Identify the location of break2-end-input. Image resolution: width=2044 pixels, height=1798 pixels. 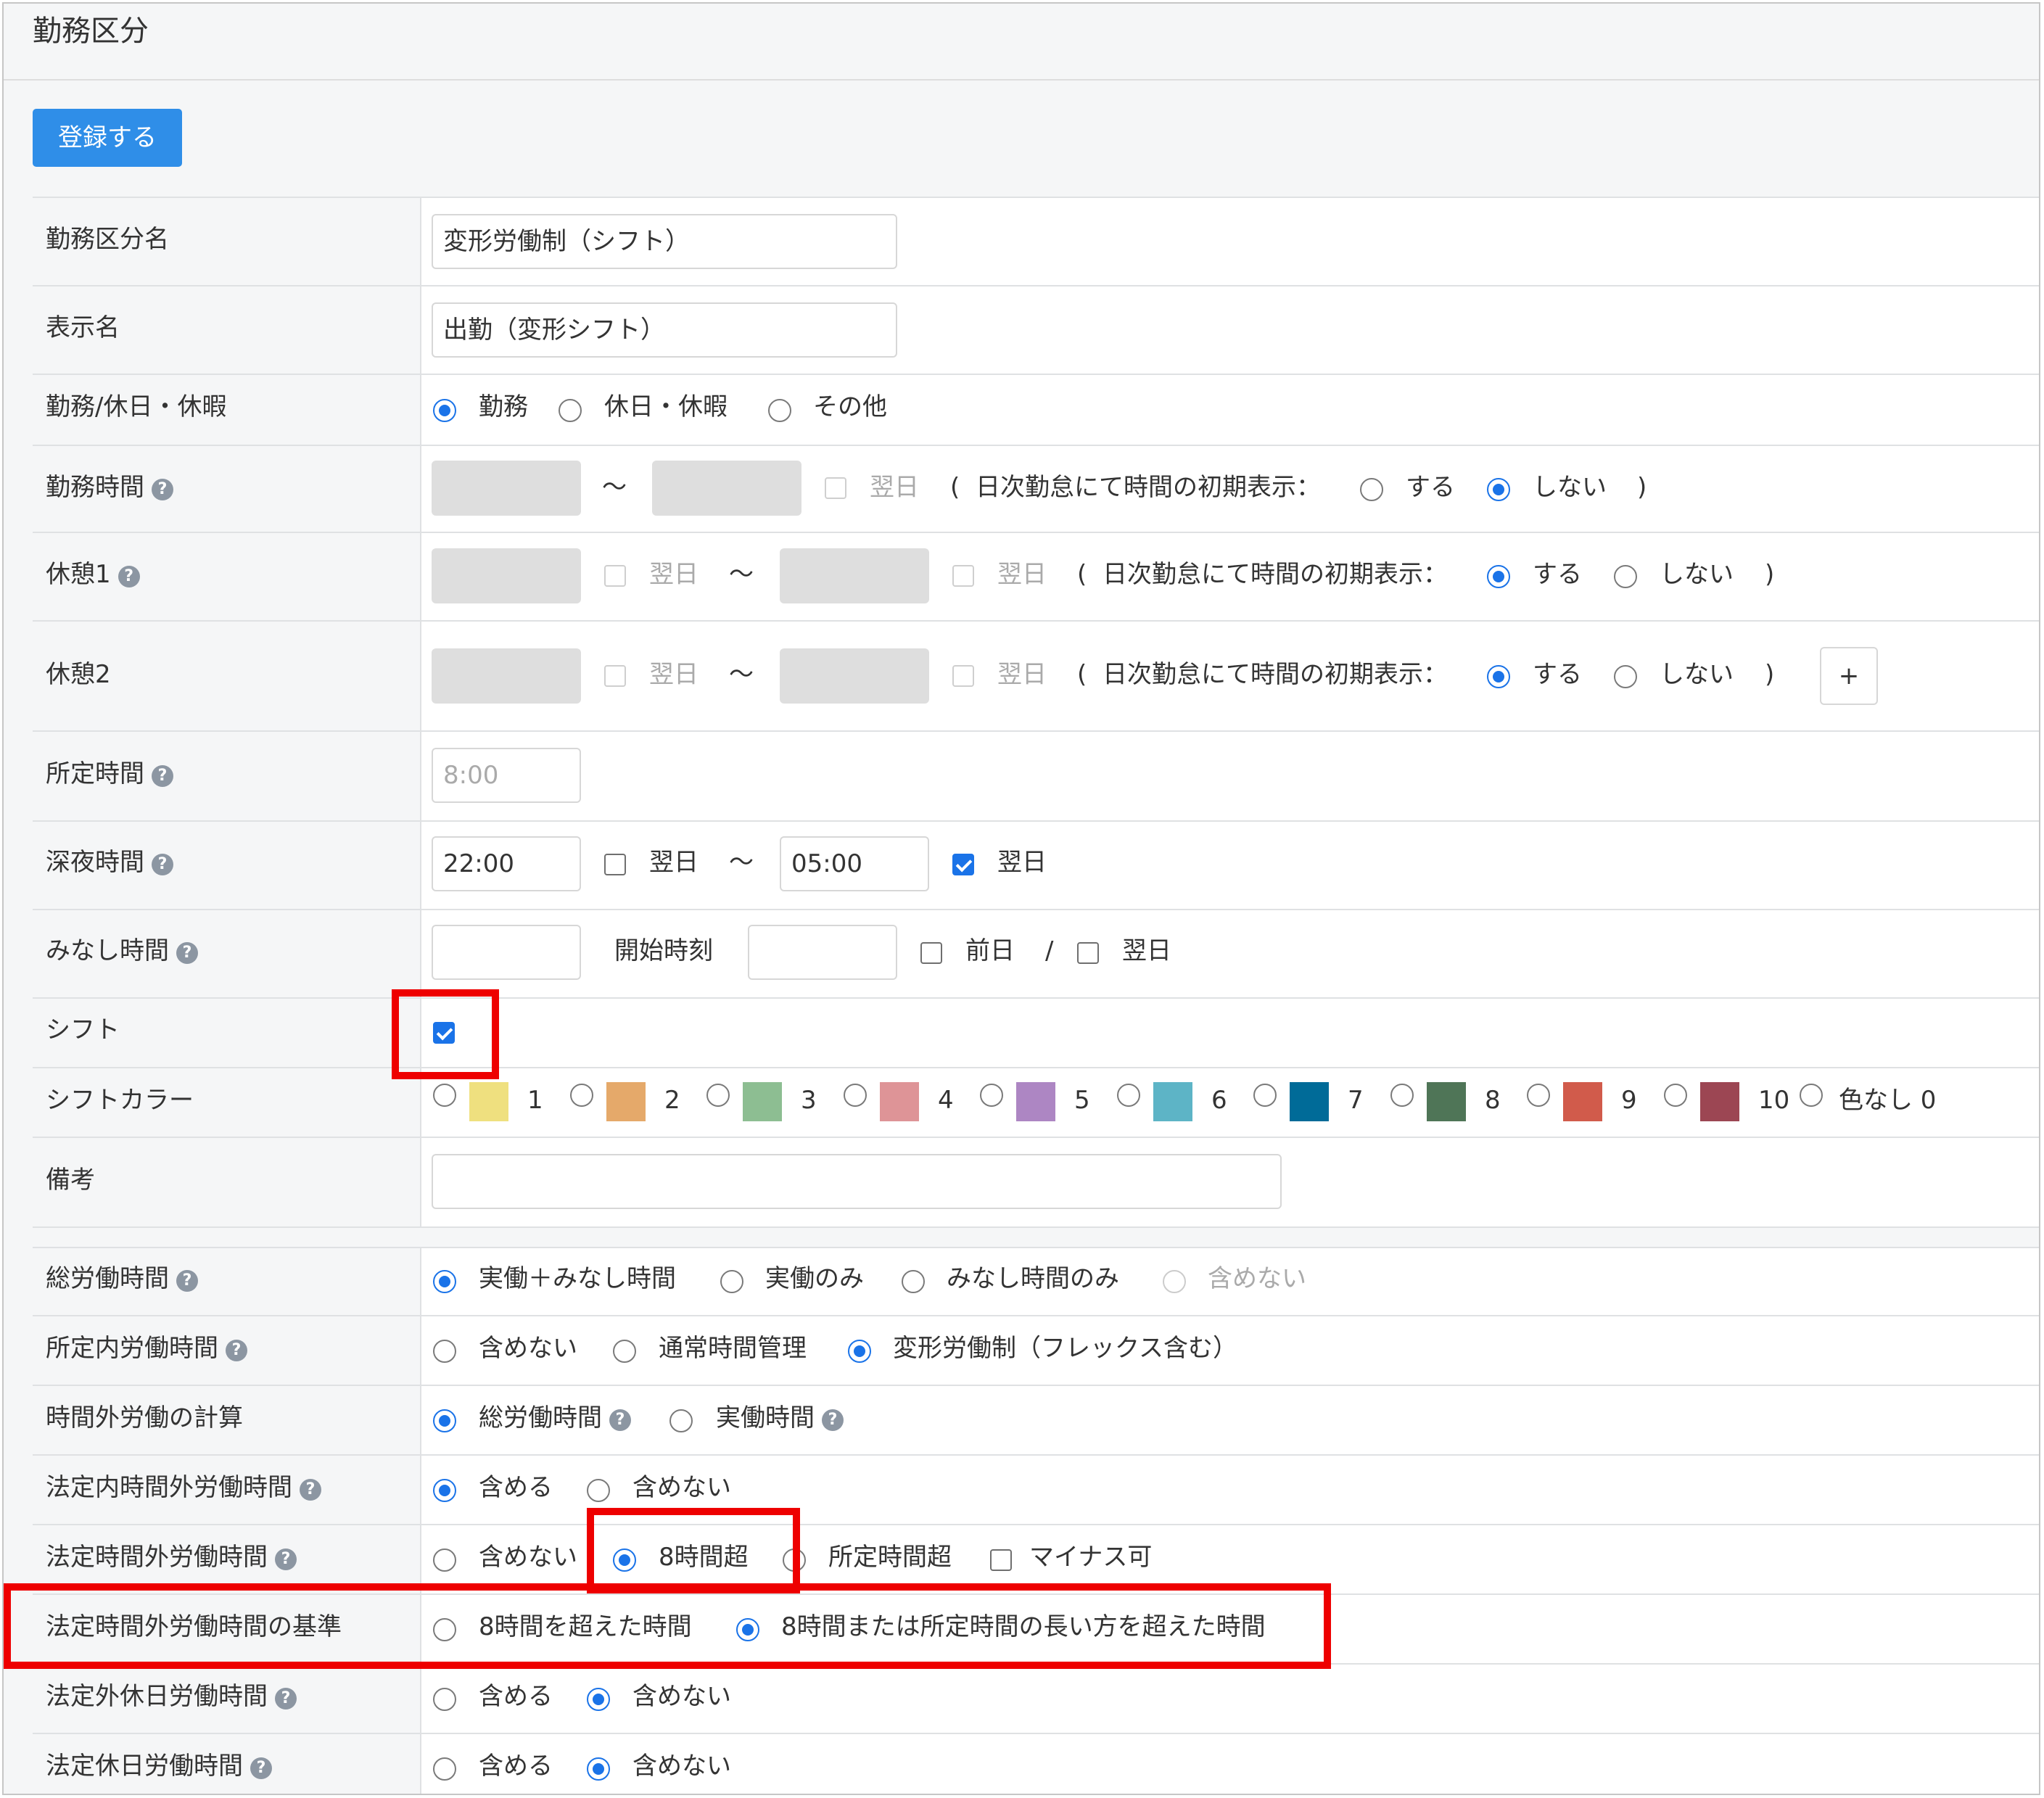
(854, 676).